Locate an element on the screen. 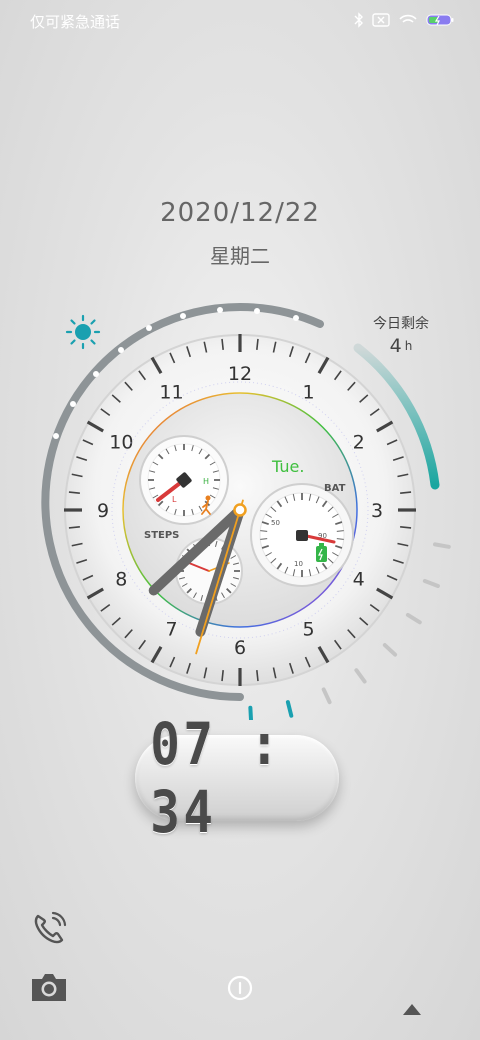  arrow-up-icon is located at coordinates (412, 1009).